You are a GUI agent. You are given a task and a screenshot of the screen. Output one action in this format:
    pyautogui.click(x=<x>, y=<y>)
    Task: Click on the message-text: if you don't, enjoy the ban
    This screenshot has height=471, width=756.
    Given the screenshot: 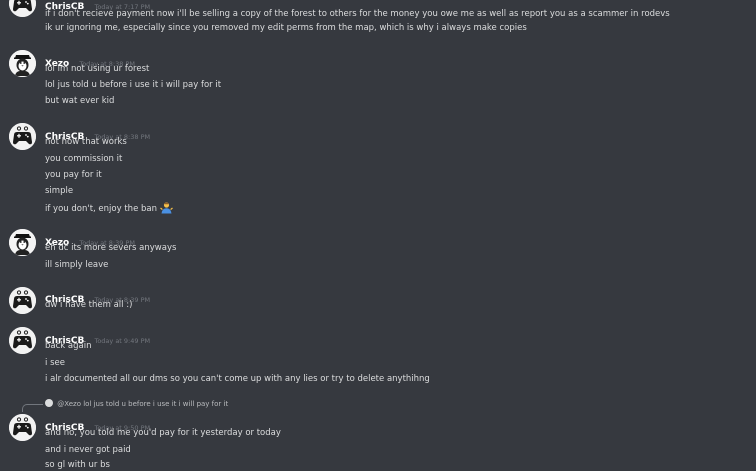 What is the action you would take?
    pyautogui.click(x=109, y=208)
    